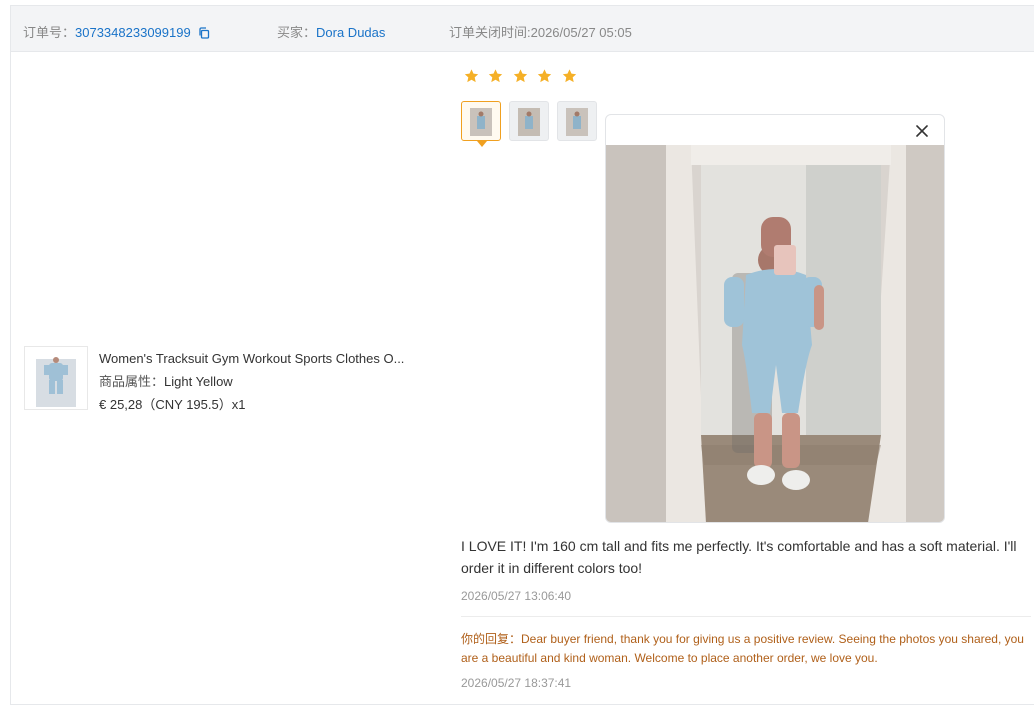 This screenshot has width=1034, height=716. What do you see at coordinates (491, 639) in the screenshot?
I see `reply-label: 你的回复：` at bounding box center [491, 639].